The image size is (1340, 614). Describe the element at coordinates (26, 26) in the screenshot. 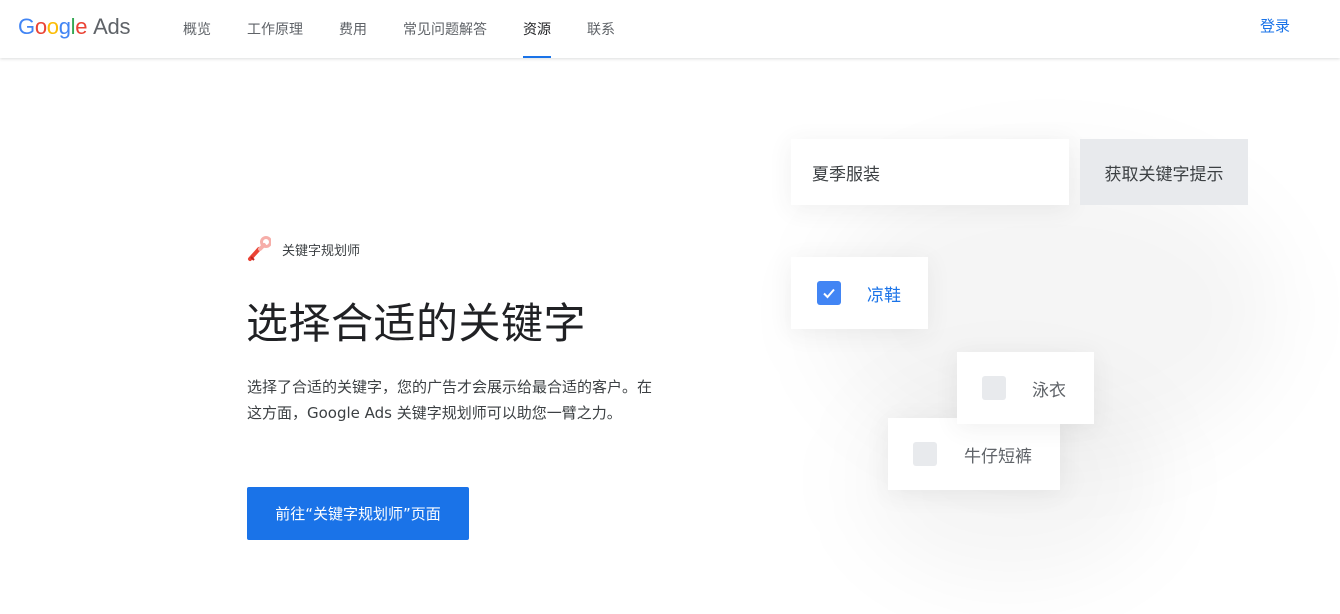

I see `logo-letter: G` at that location.